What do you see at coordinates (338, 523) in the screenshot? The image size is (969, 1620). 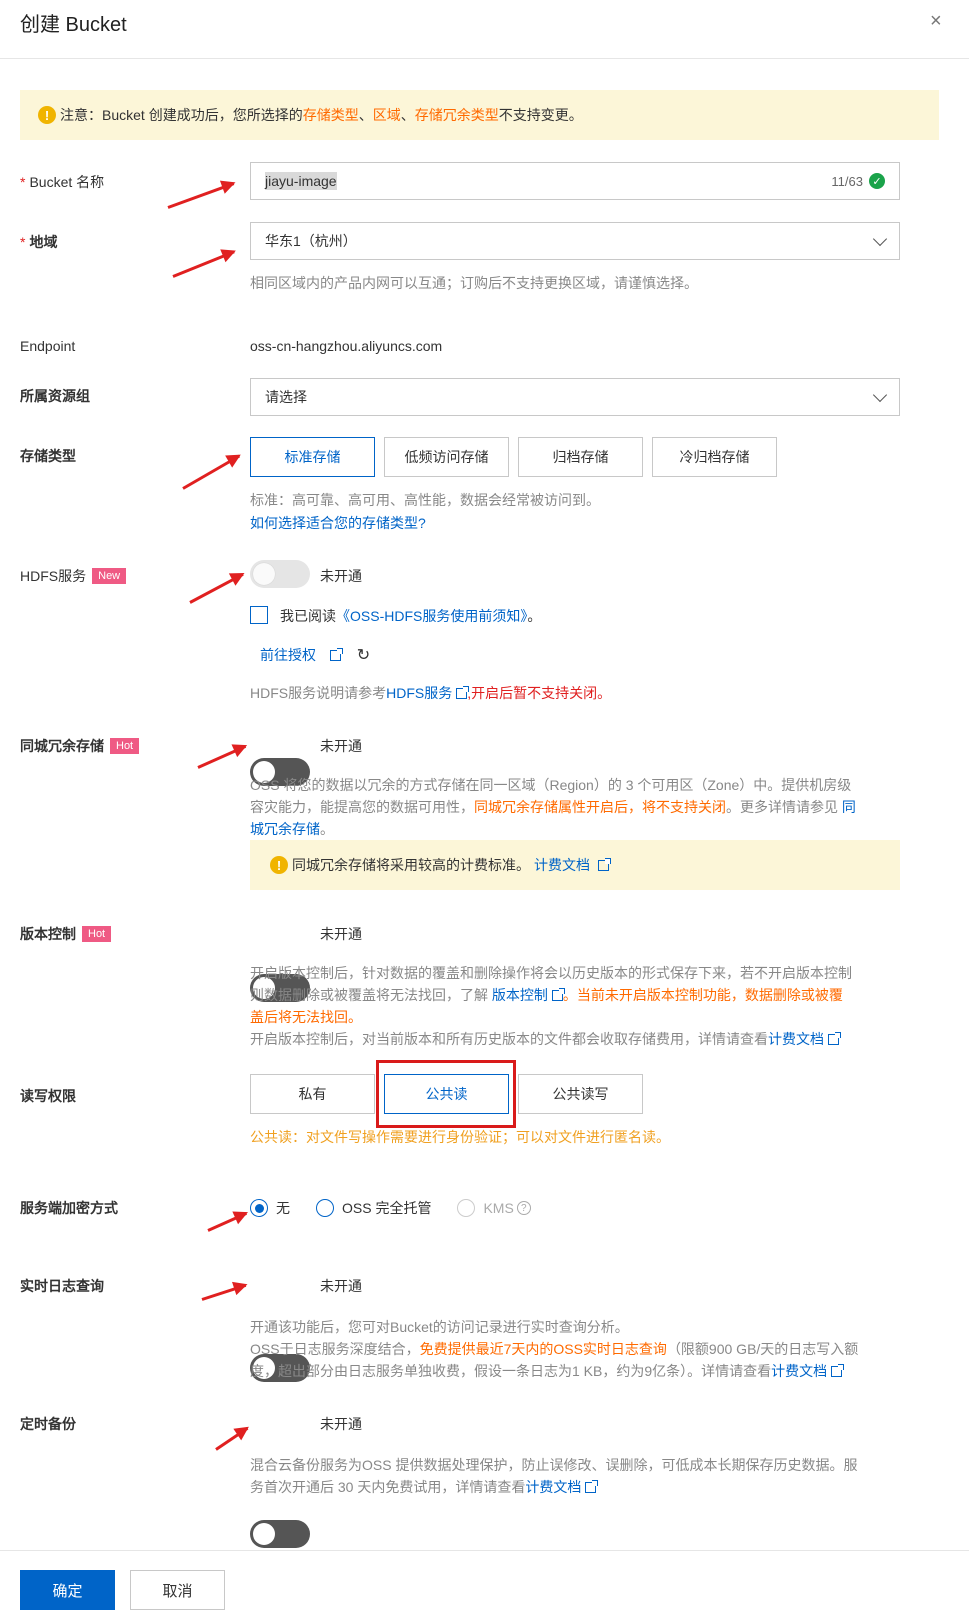 I see `storage-type-help-link: 如何选择适合您的存储类型?` at bounding box center [338, 523].